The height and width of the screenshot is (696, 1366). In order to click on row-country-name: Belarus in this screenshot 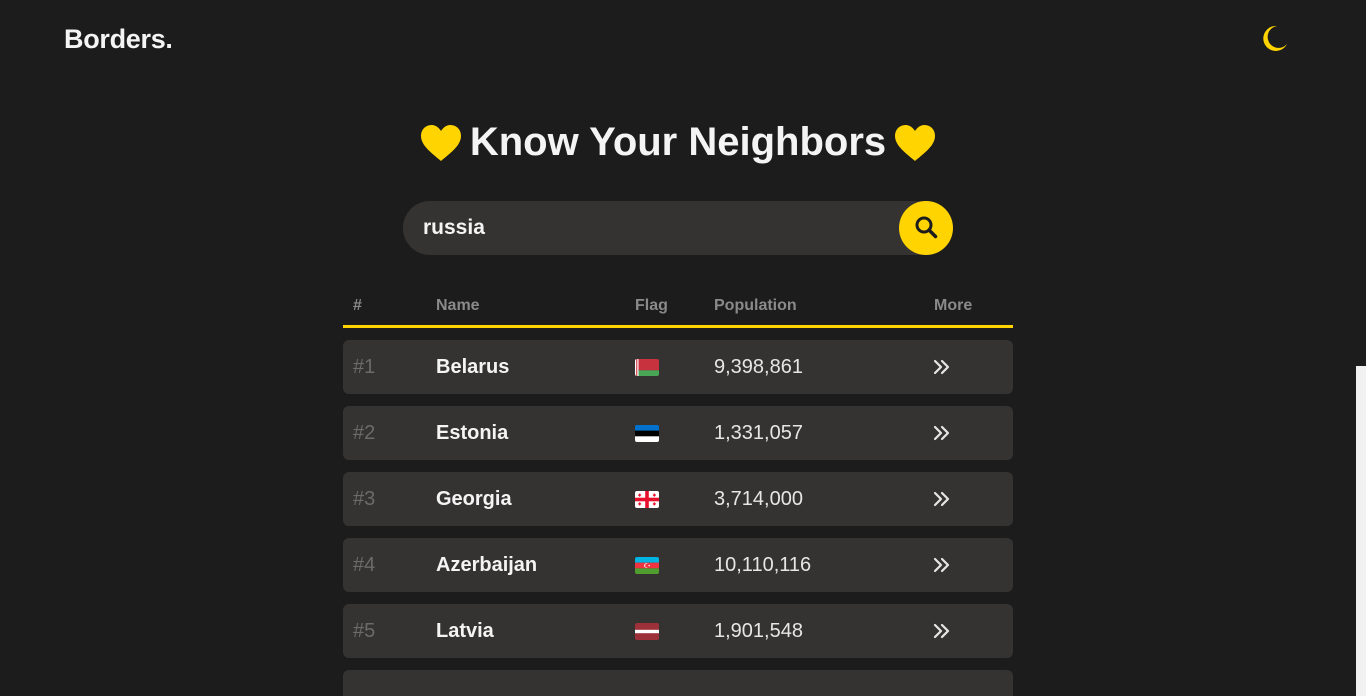, I will do `click(473, 366)`.